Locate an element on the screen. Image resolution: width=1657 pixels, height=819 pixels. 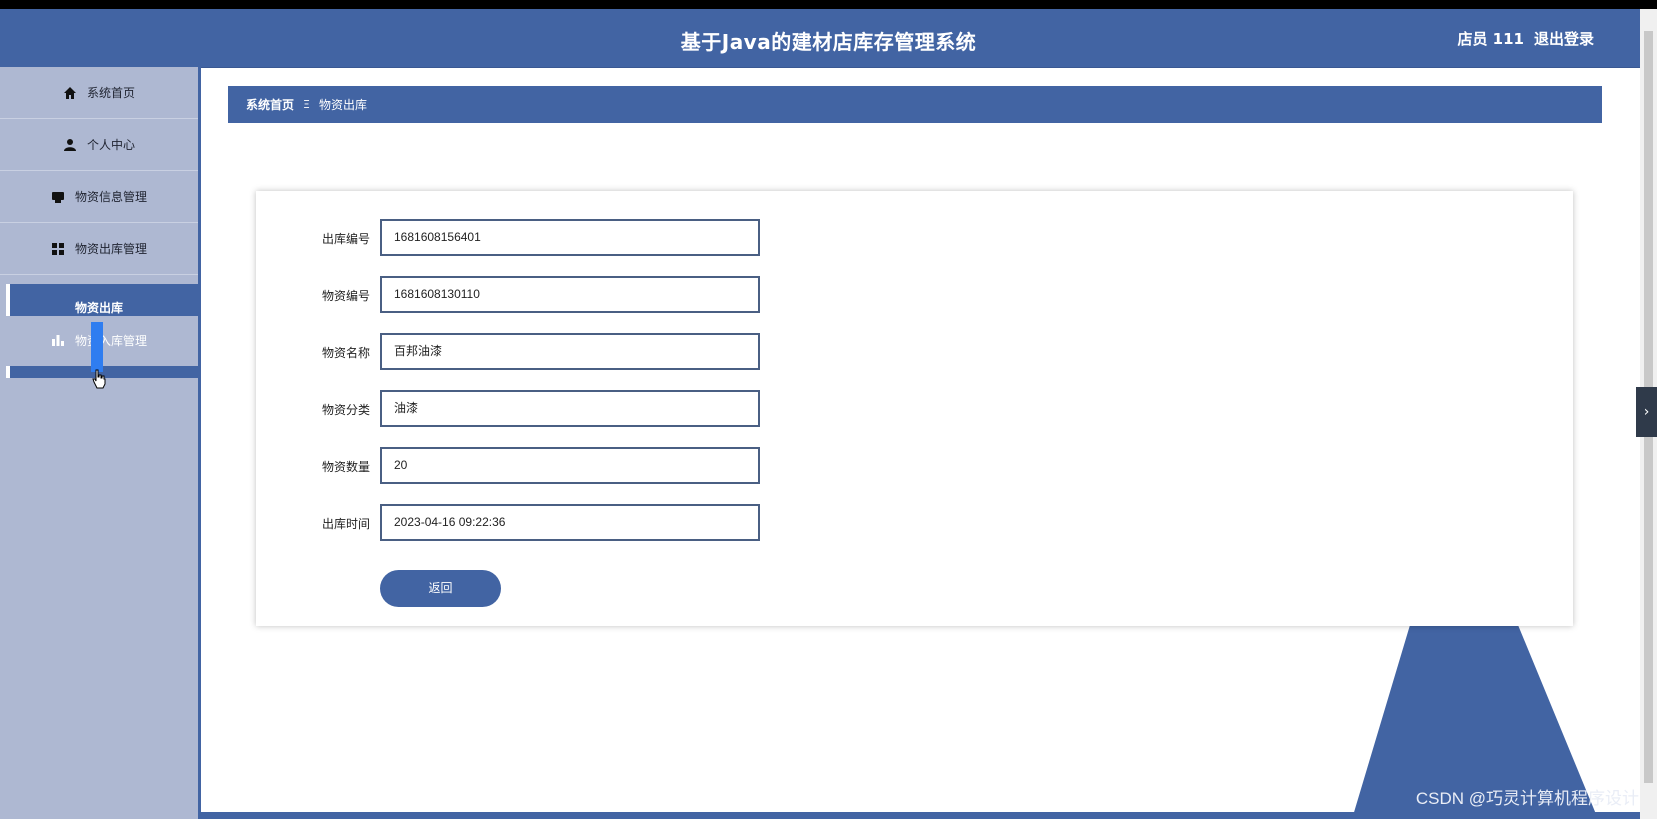
form-row-material-category: 物资分类 油漆 is located at coordinates (656, 408).